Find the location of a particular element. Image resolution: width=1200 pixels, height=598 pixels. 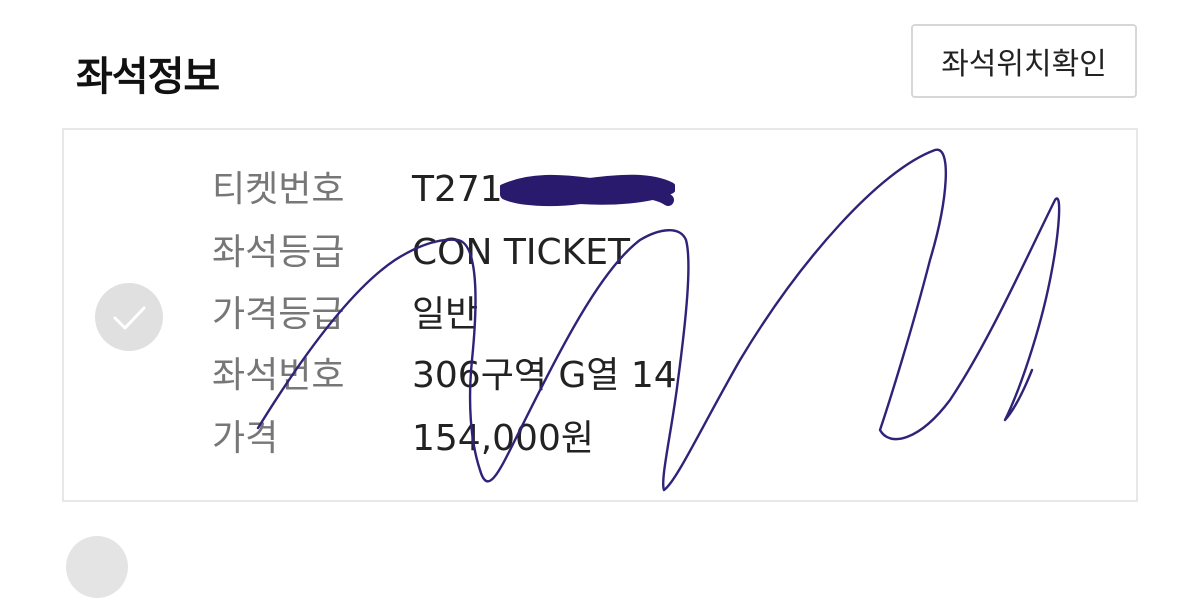

seat-number-value: 306구역 G열 14 is located at coordinates (544, 375).